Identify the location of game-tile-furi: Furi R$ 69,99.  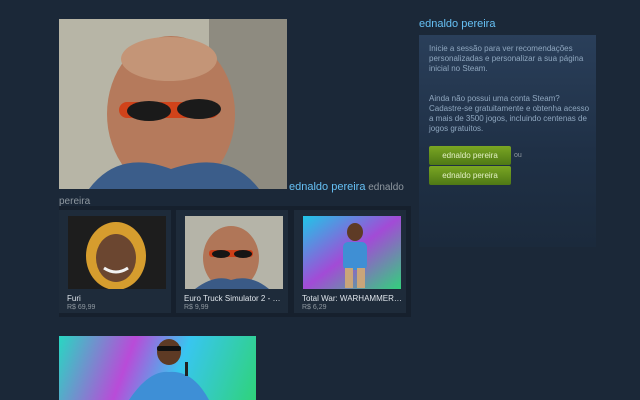
(115, 261).